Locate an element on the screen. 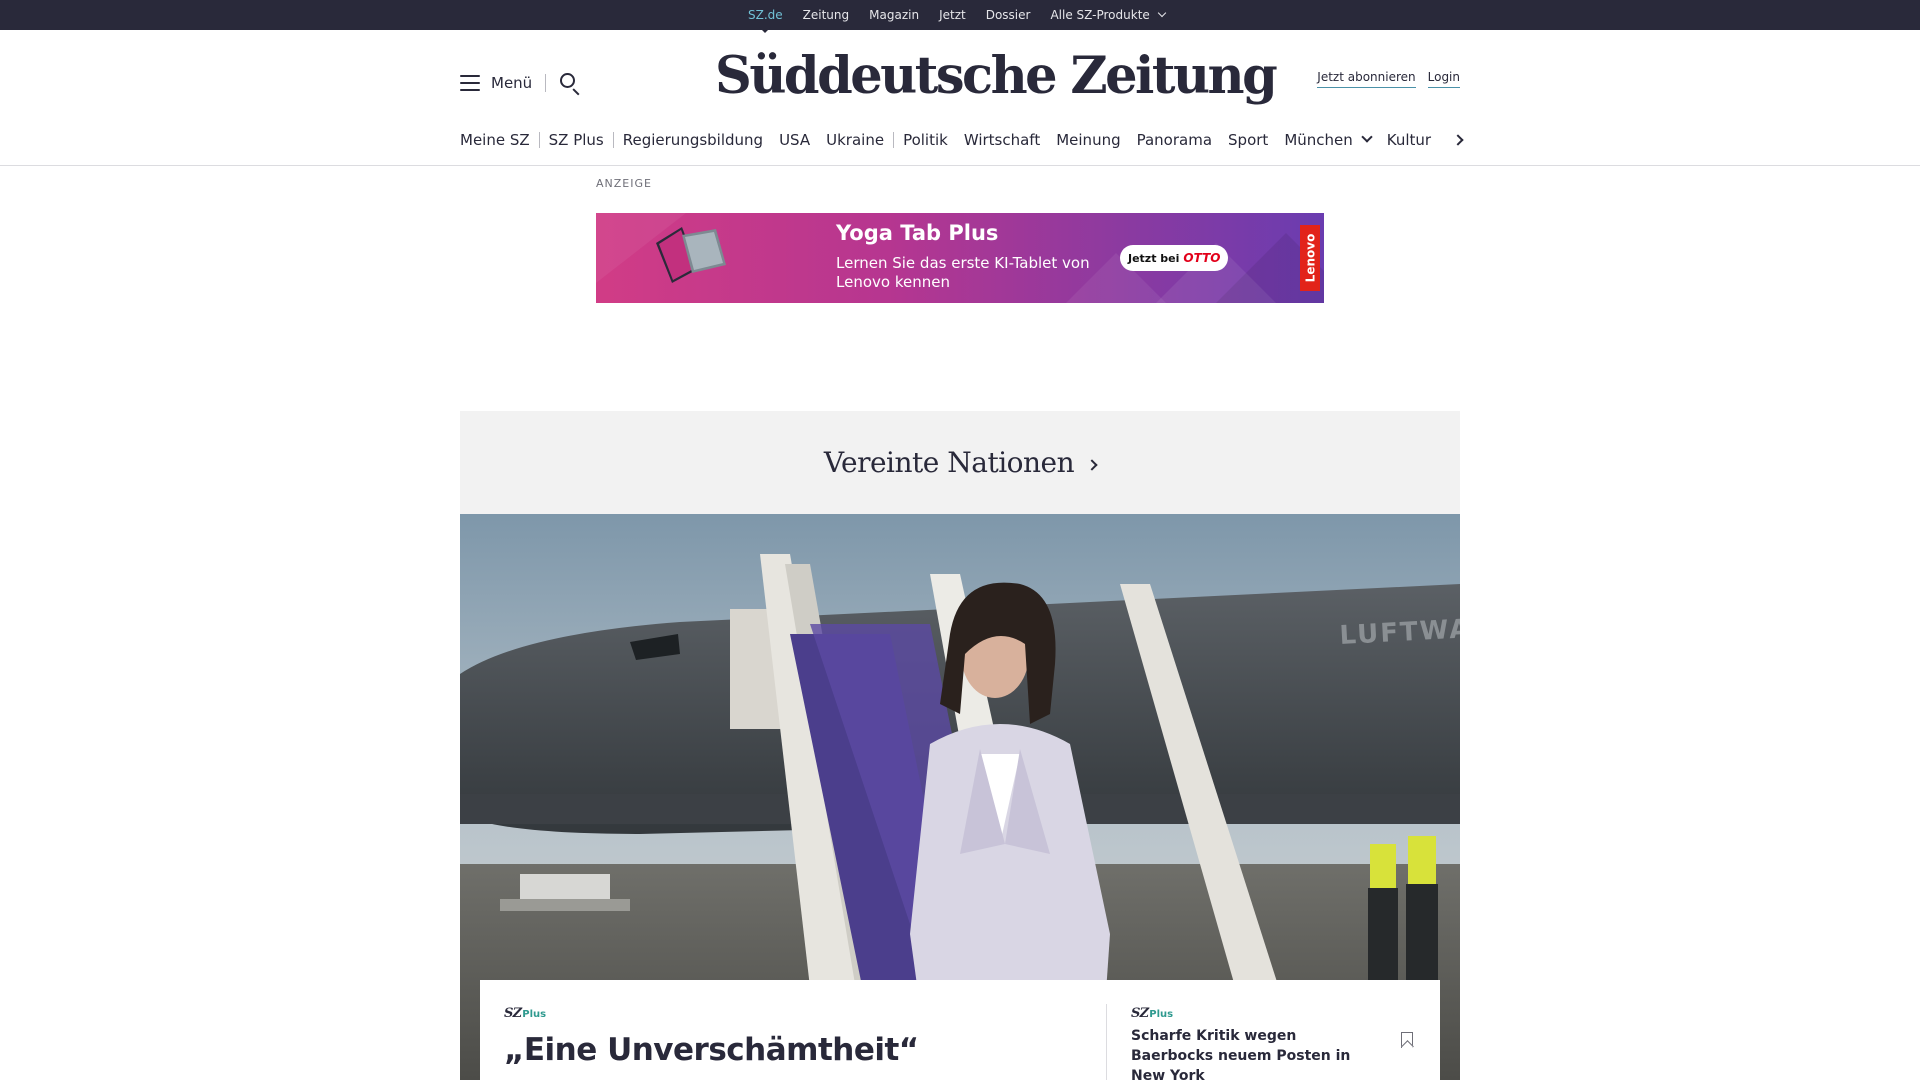 This screenshot has height=1080, width=1920. search-icon is located at coordinates (570, 83).